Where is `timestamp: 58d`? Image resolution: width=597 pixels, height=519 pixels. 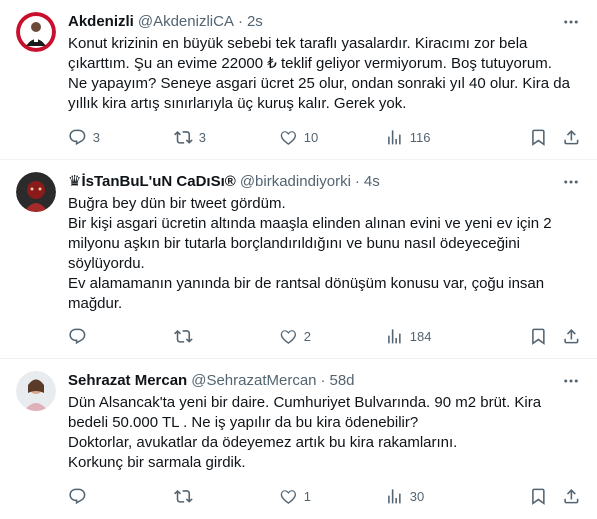 timestamp: 58d is located at coordinates (342, 381).